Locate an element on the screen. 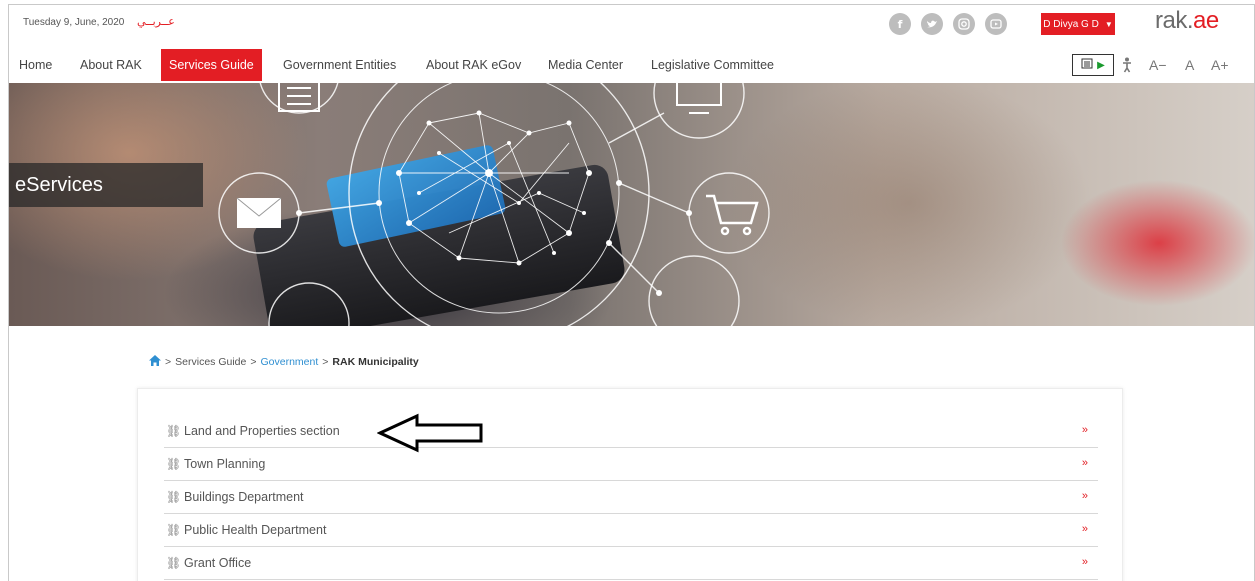  breadcrumb-services-guide: Services Guide is located at coordinates (210, 362).